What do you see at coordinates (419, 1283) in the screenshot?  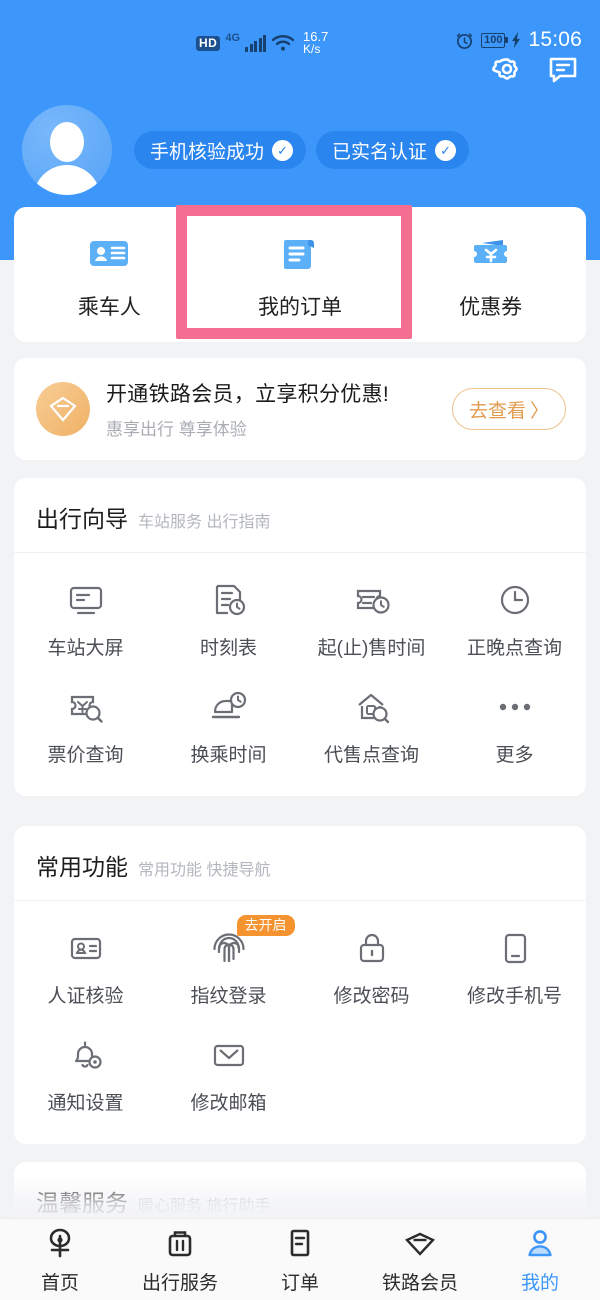 I see `tab-label: 铁路会员` at bounding box center [419, 1283].